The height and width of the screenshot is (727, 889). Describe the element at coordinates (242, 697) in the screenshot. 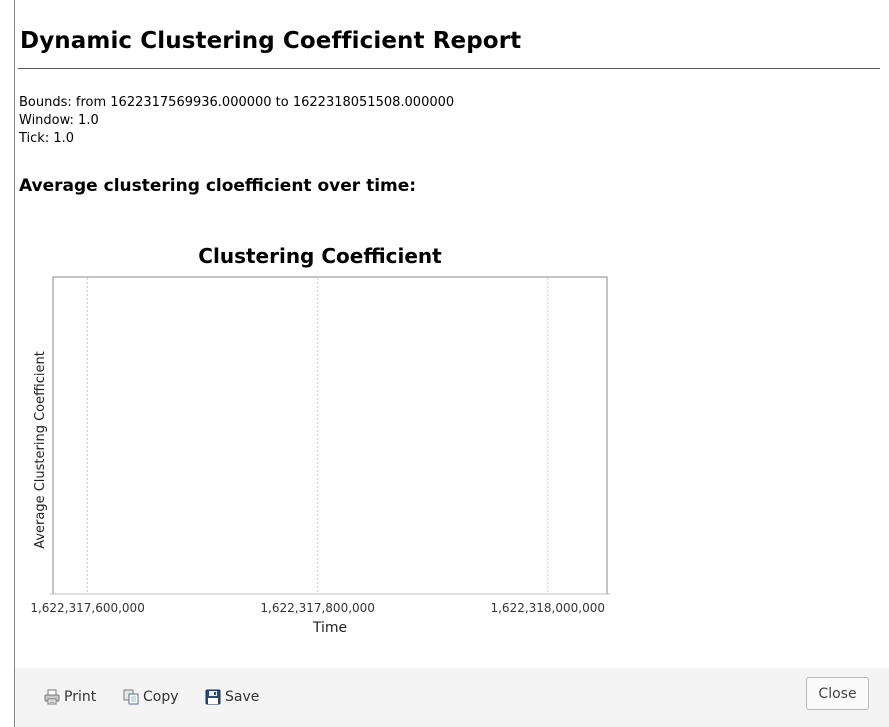

I see `save-label: Save` at that location.